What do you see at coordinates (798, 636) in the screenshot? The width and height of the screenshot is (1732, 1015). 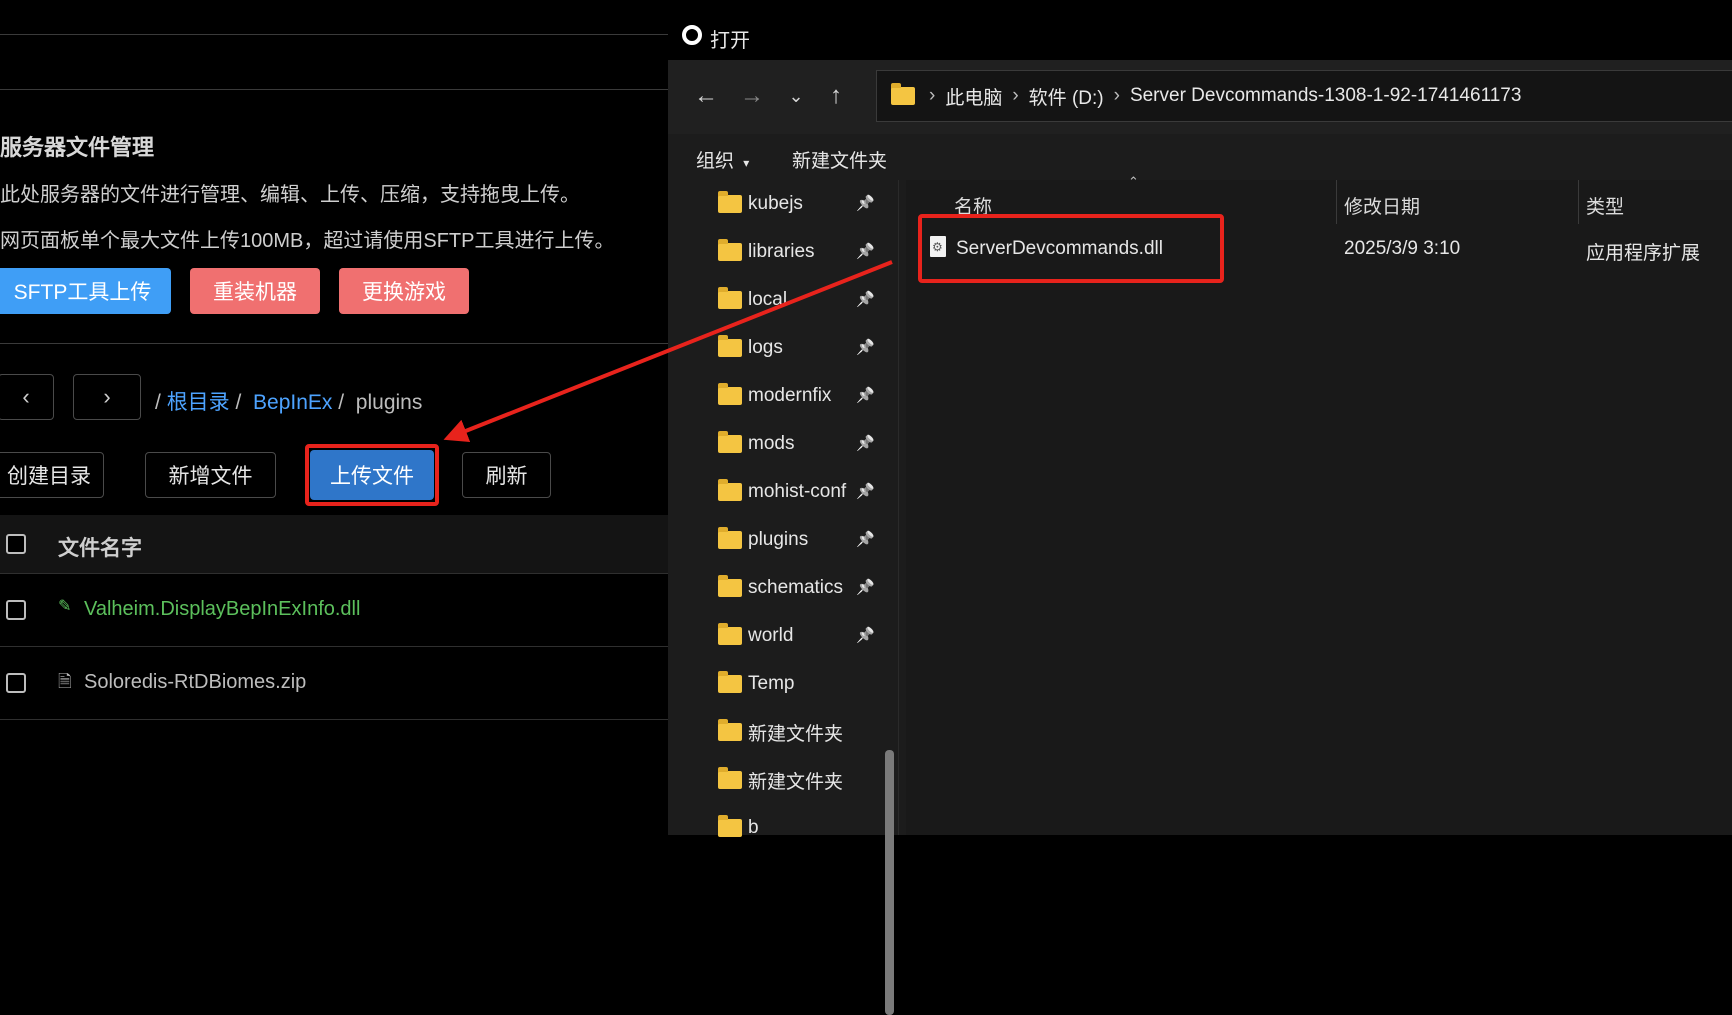 I see `nav-folder-item: world` at bounding box center [798, 636].